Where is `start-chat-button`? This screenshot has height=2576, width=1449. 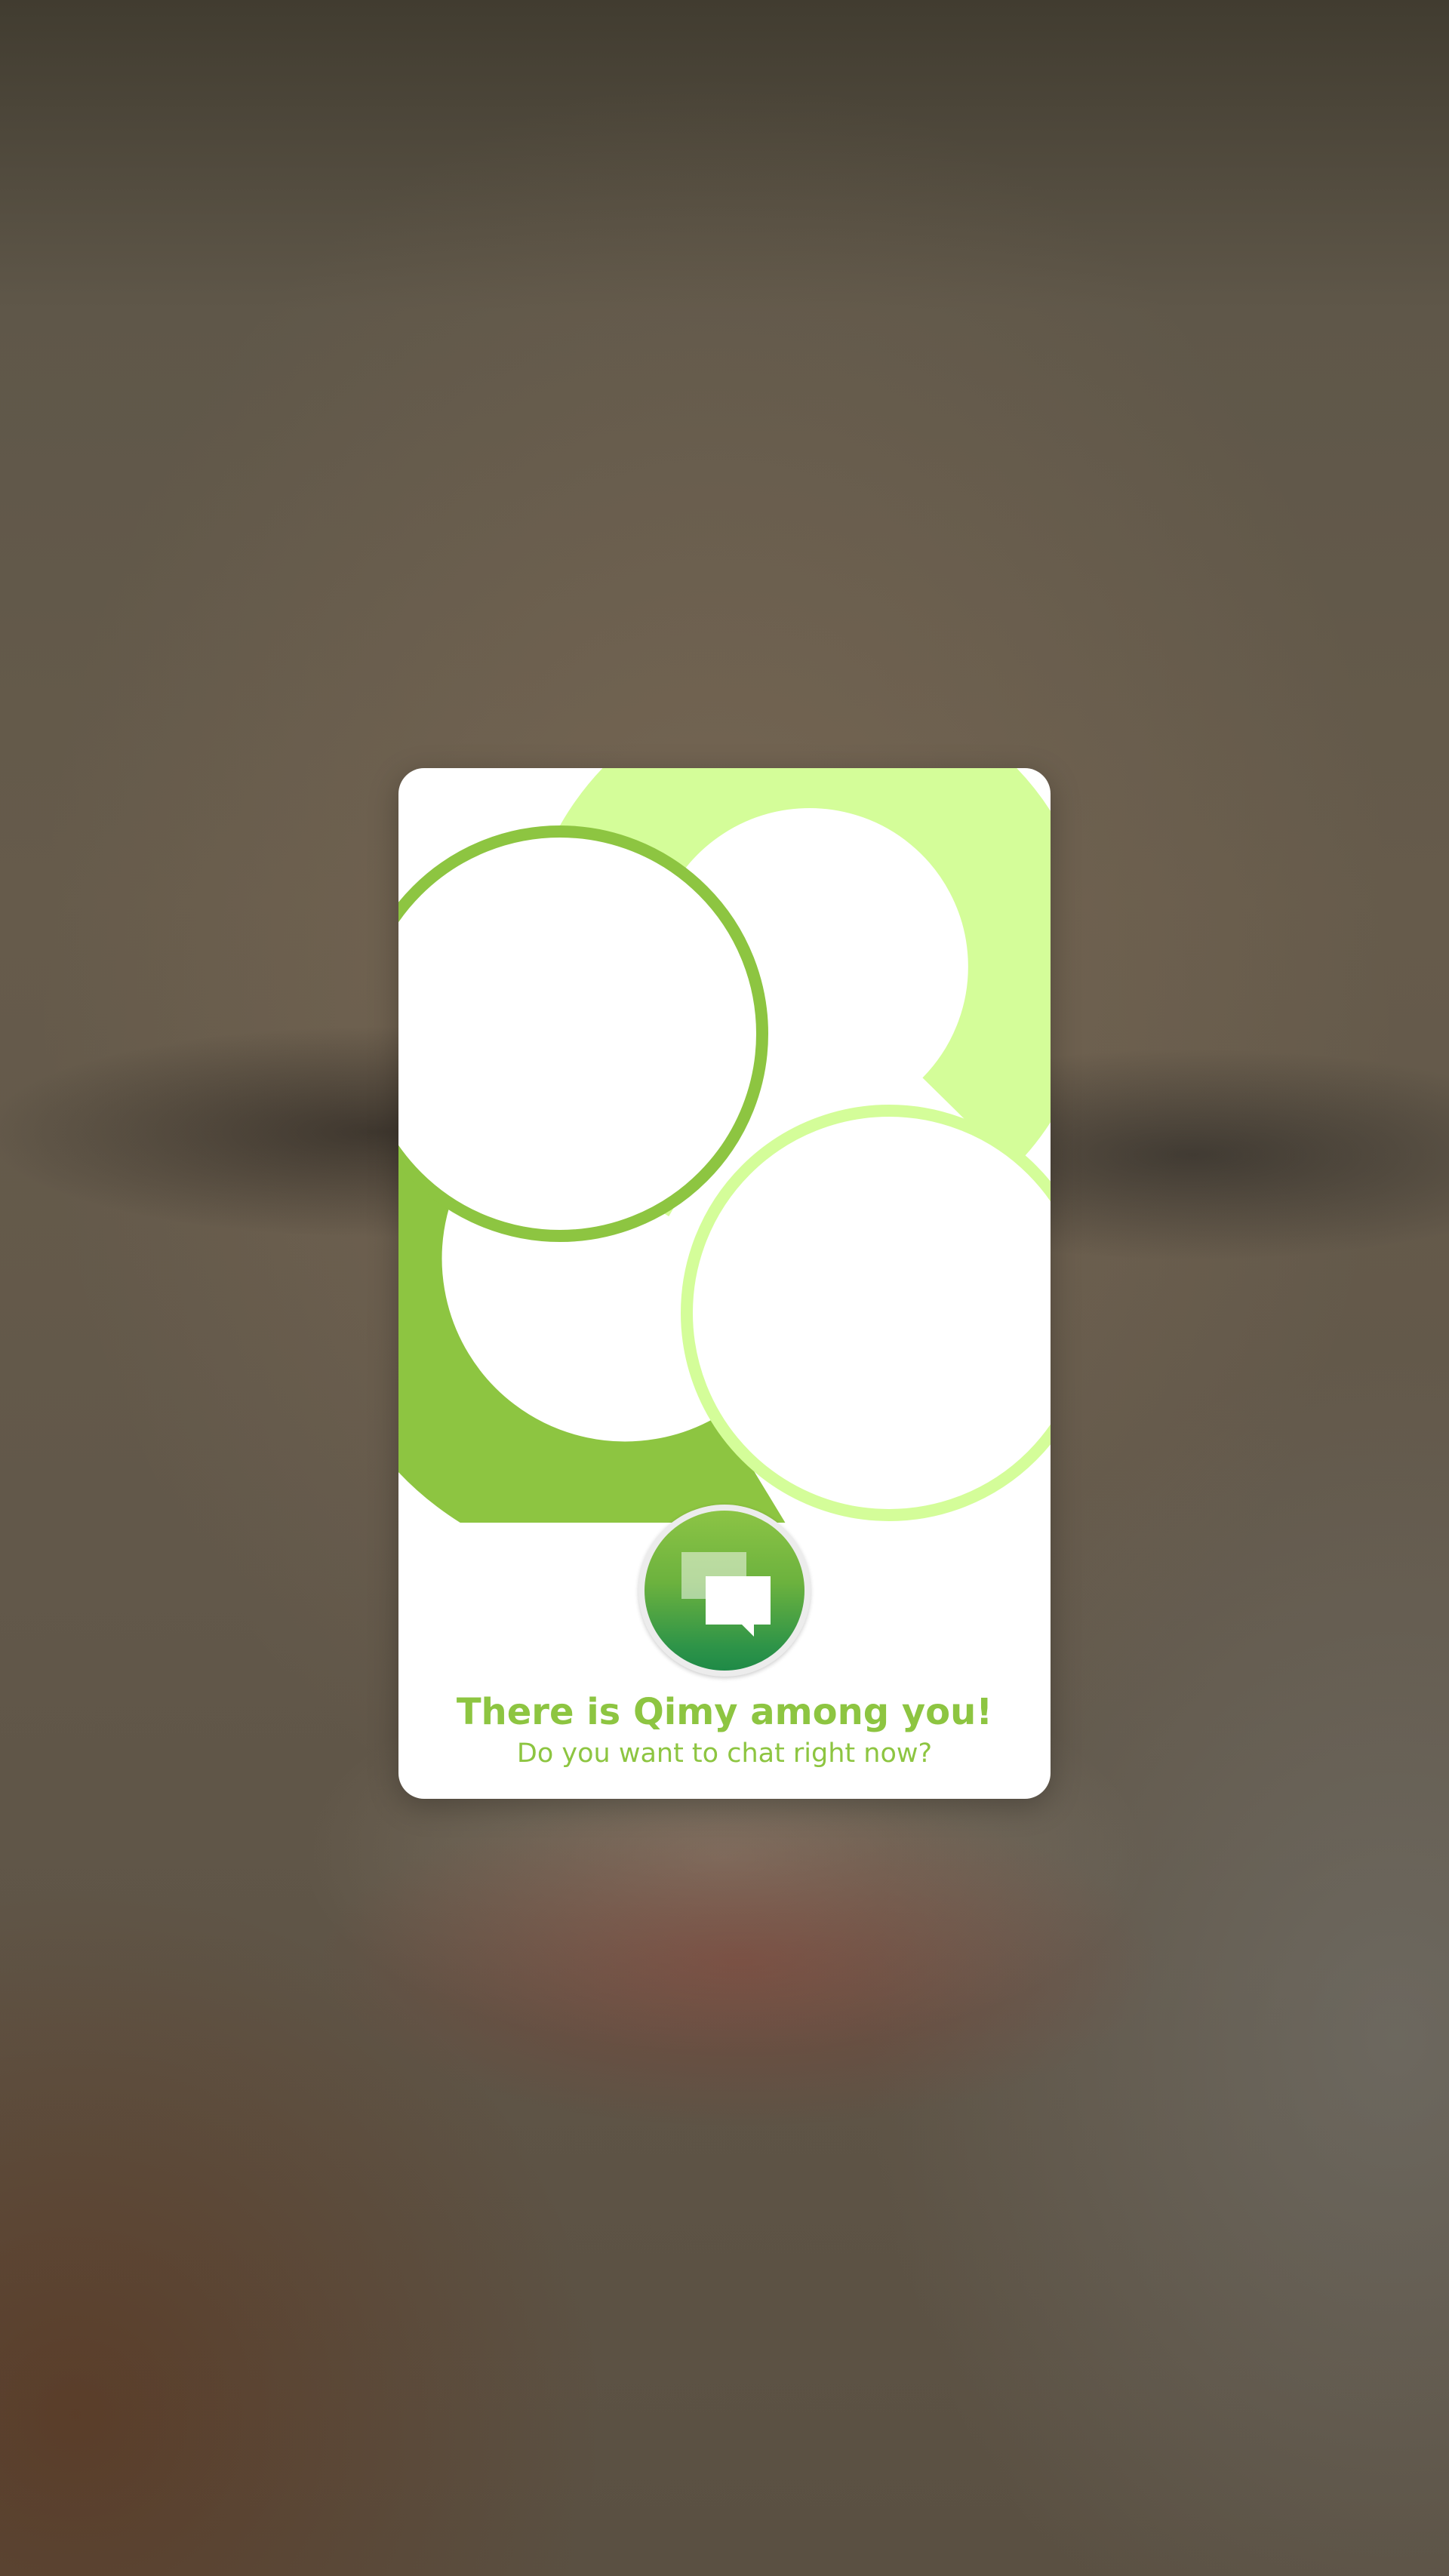 start-chat-button is located at coordinates (724, 1591).